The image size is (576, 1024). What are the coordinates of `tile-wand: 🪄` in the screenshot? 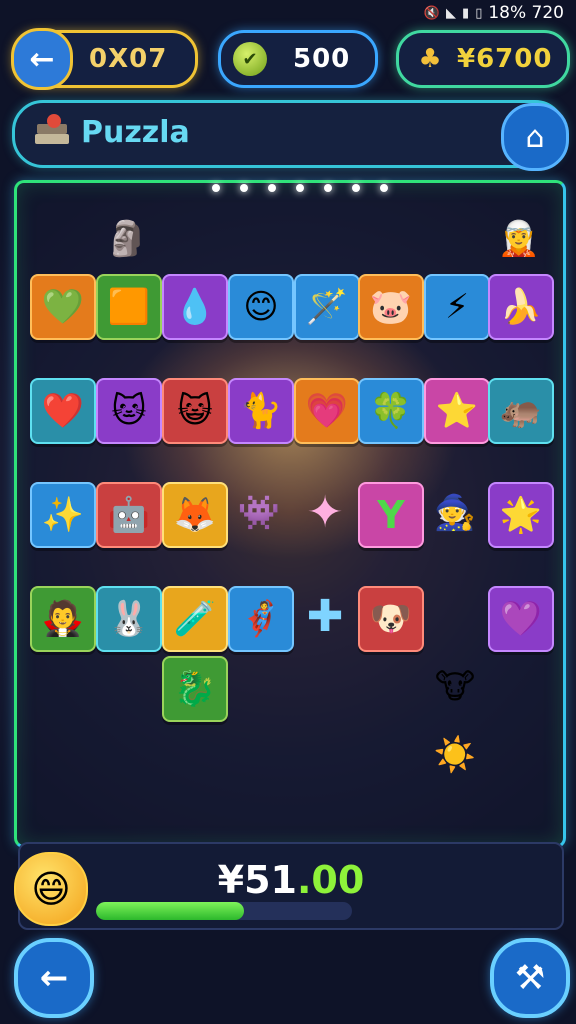 It's located at (327, 307).